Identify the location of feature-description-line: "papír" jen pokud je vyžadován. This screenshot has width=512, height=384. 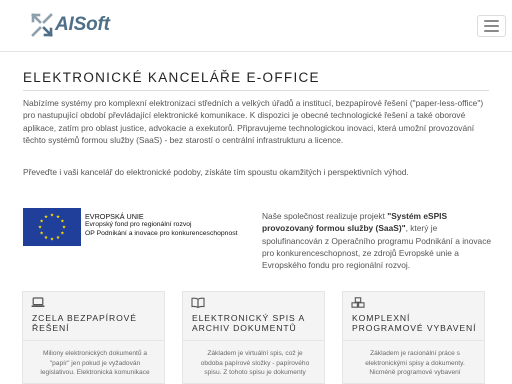
(95, 363).